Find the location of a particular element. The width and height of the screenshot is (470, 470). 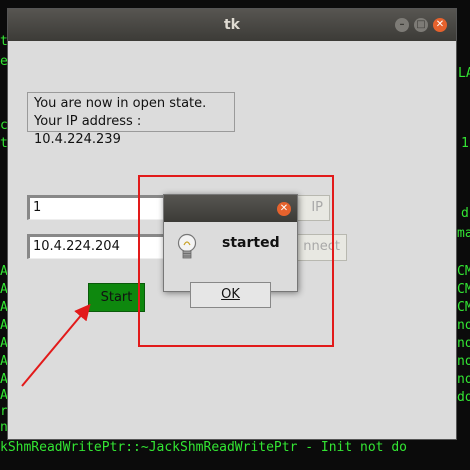

annotation-arrow-icon is located at coordinates (56, 345).